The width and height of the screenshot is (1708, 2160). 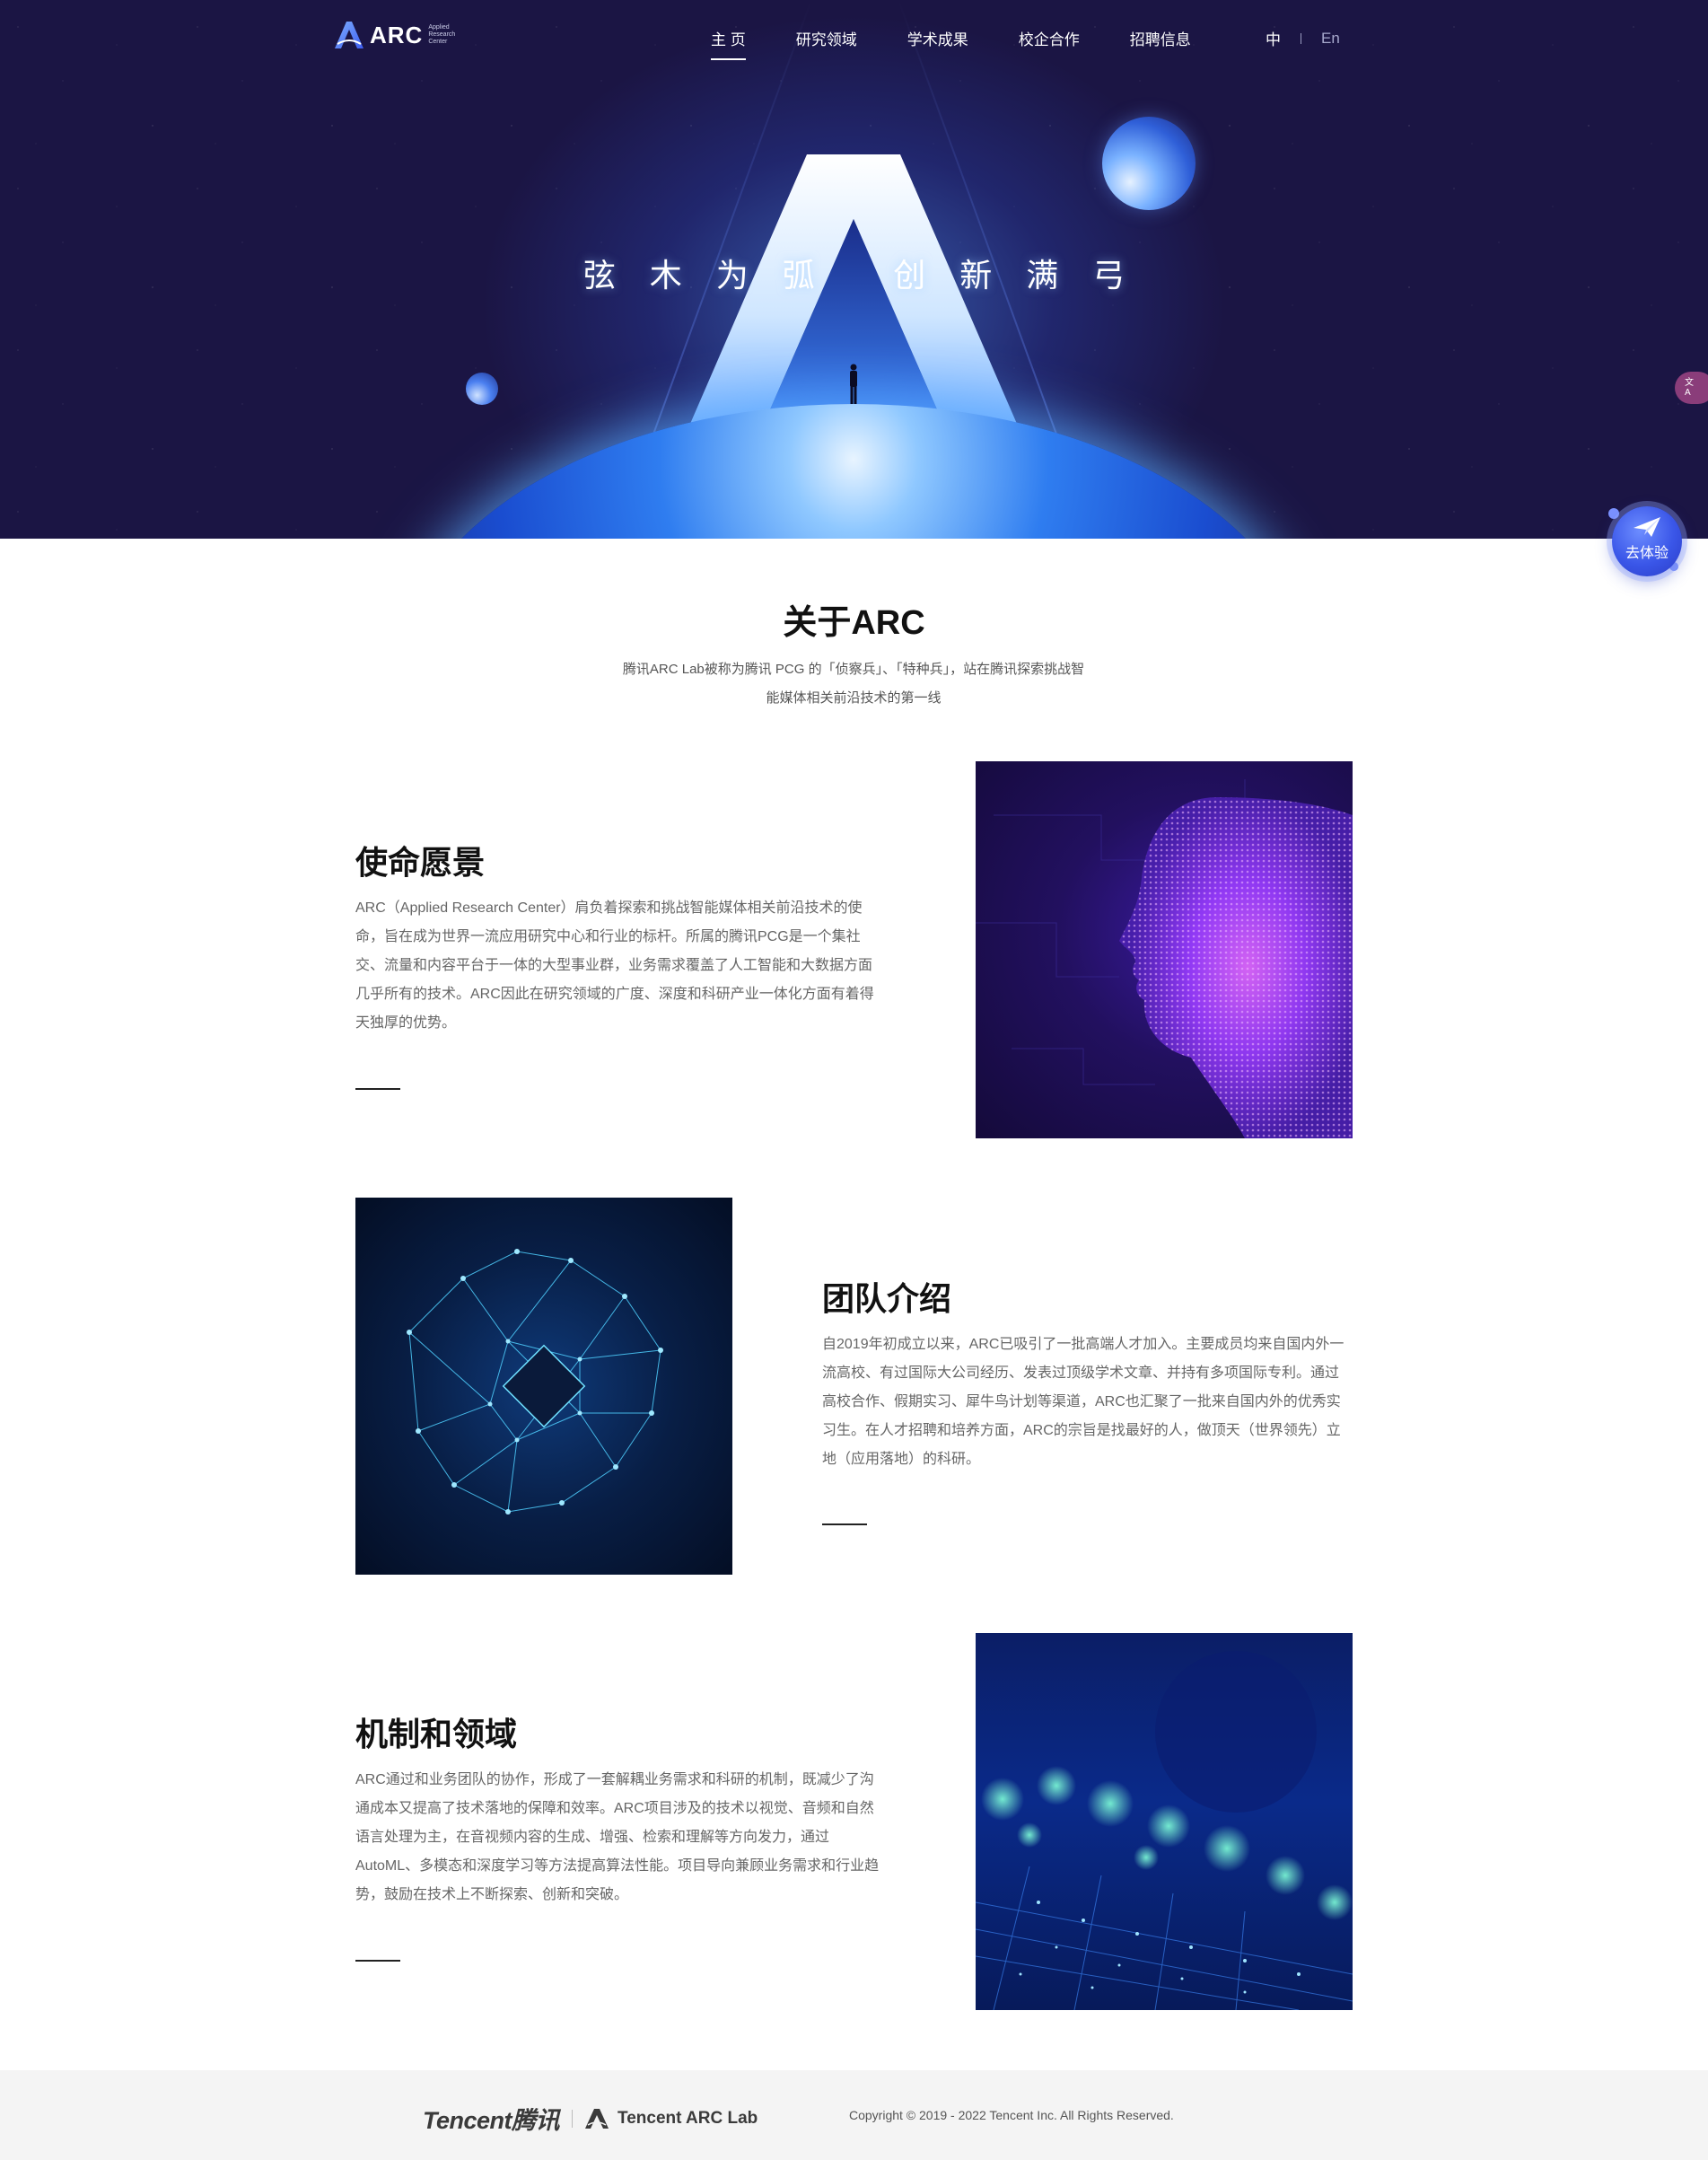 What do you see at coordinates (597, 2118) in the screenshot?
I see `arc-lab-icon` at bounding box center [597, 2118].